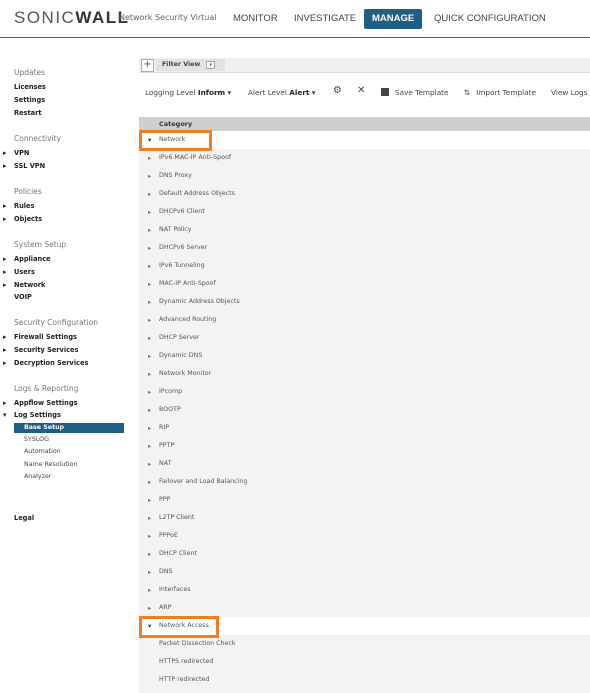 The image size is (590, 693). What do you see at coordinates (385, 92) in the screenshot?
I see `save-icon` at bounding box center [385, 92].